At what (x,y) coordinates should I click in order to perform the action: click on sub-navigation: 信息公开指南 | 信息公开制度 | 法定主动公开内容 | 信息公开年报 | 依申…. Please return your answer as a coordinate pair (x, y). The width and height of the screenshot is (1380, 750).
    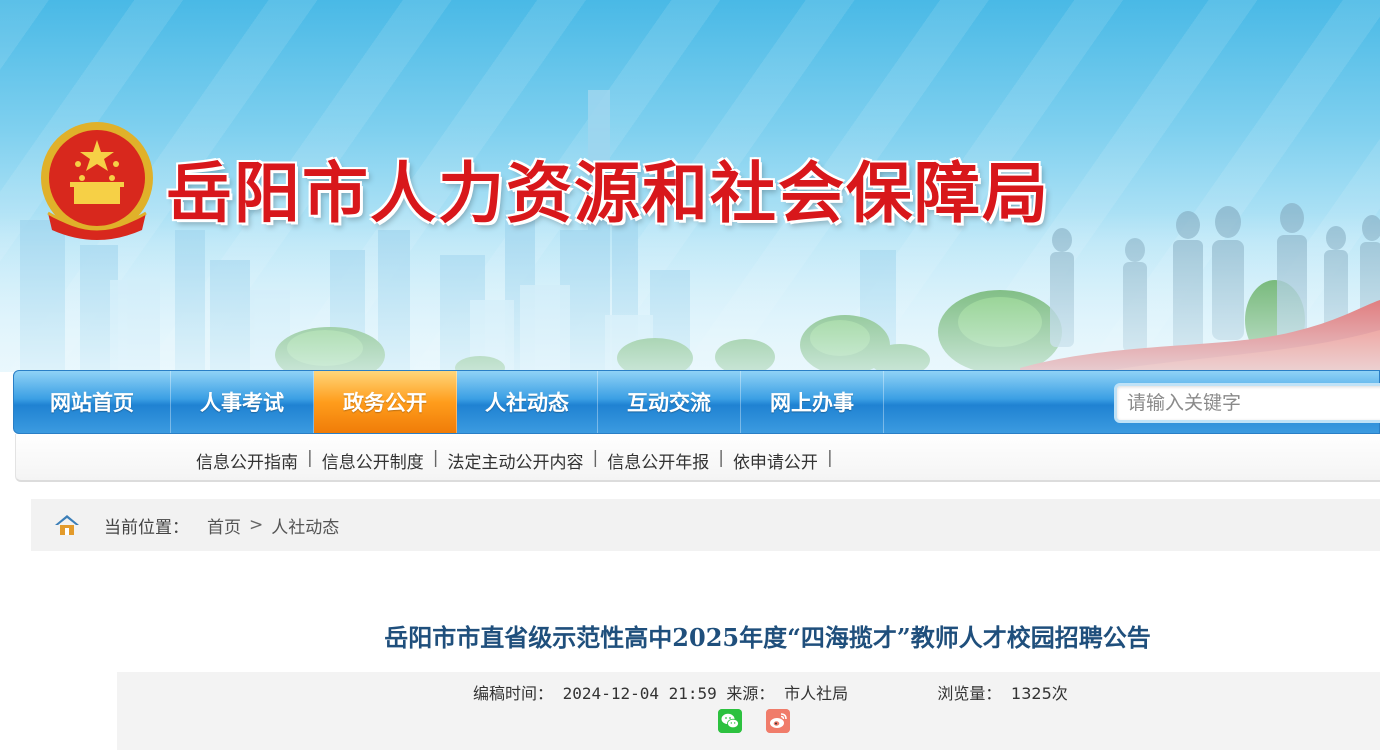
    Looking at the image, I should click on (697, 458).